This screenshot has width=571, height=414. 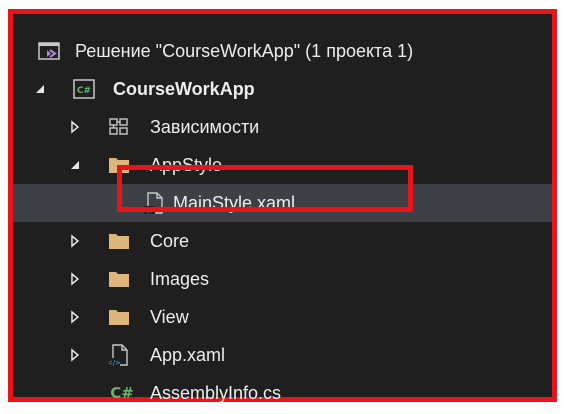 I want to click on tree-item-mainstyle-xaml: </> MainStyle.xaml, so click(x=282, y=203).